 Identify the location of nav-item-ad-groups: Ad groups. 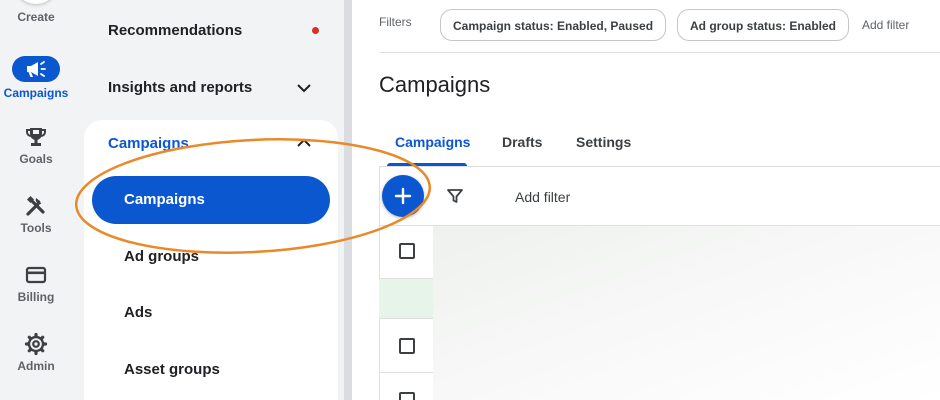
(161, 256).